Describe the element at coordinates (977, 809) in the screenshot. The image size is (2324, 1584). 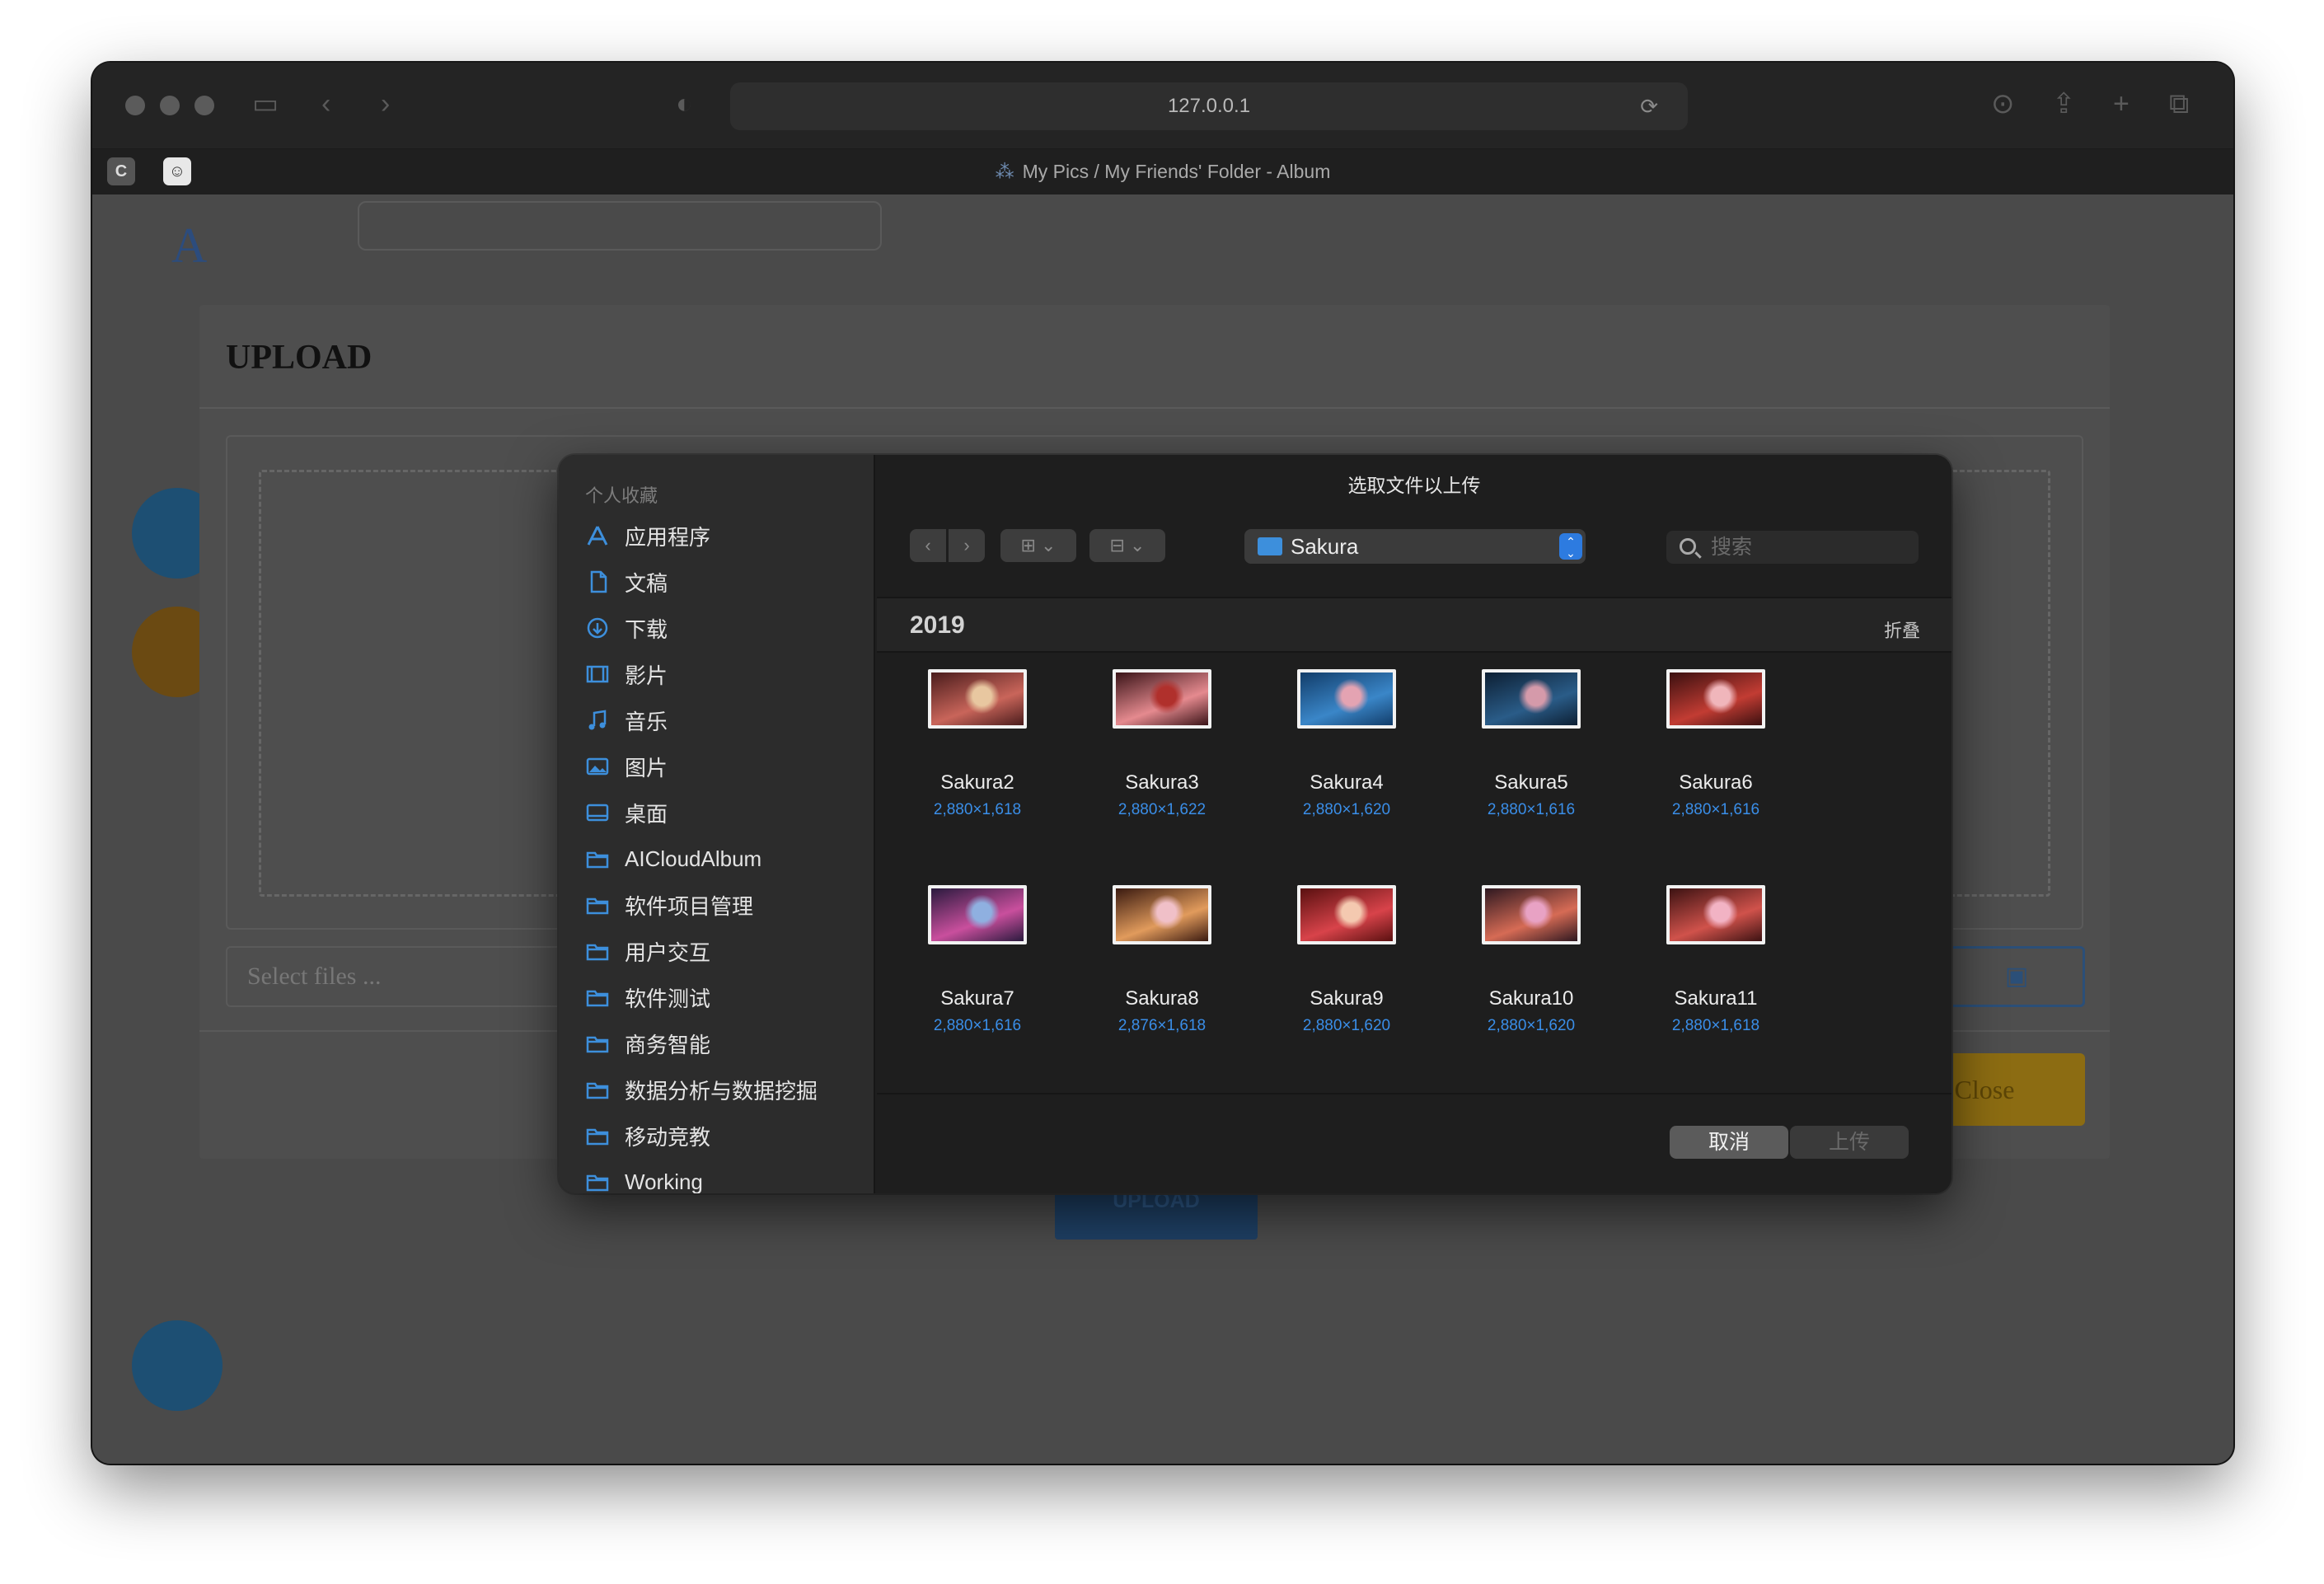
I see `file-dimensions: 2,880×1,618` at that location.